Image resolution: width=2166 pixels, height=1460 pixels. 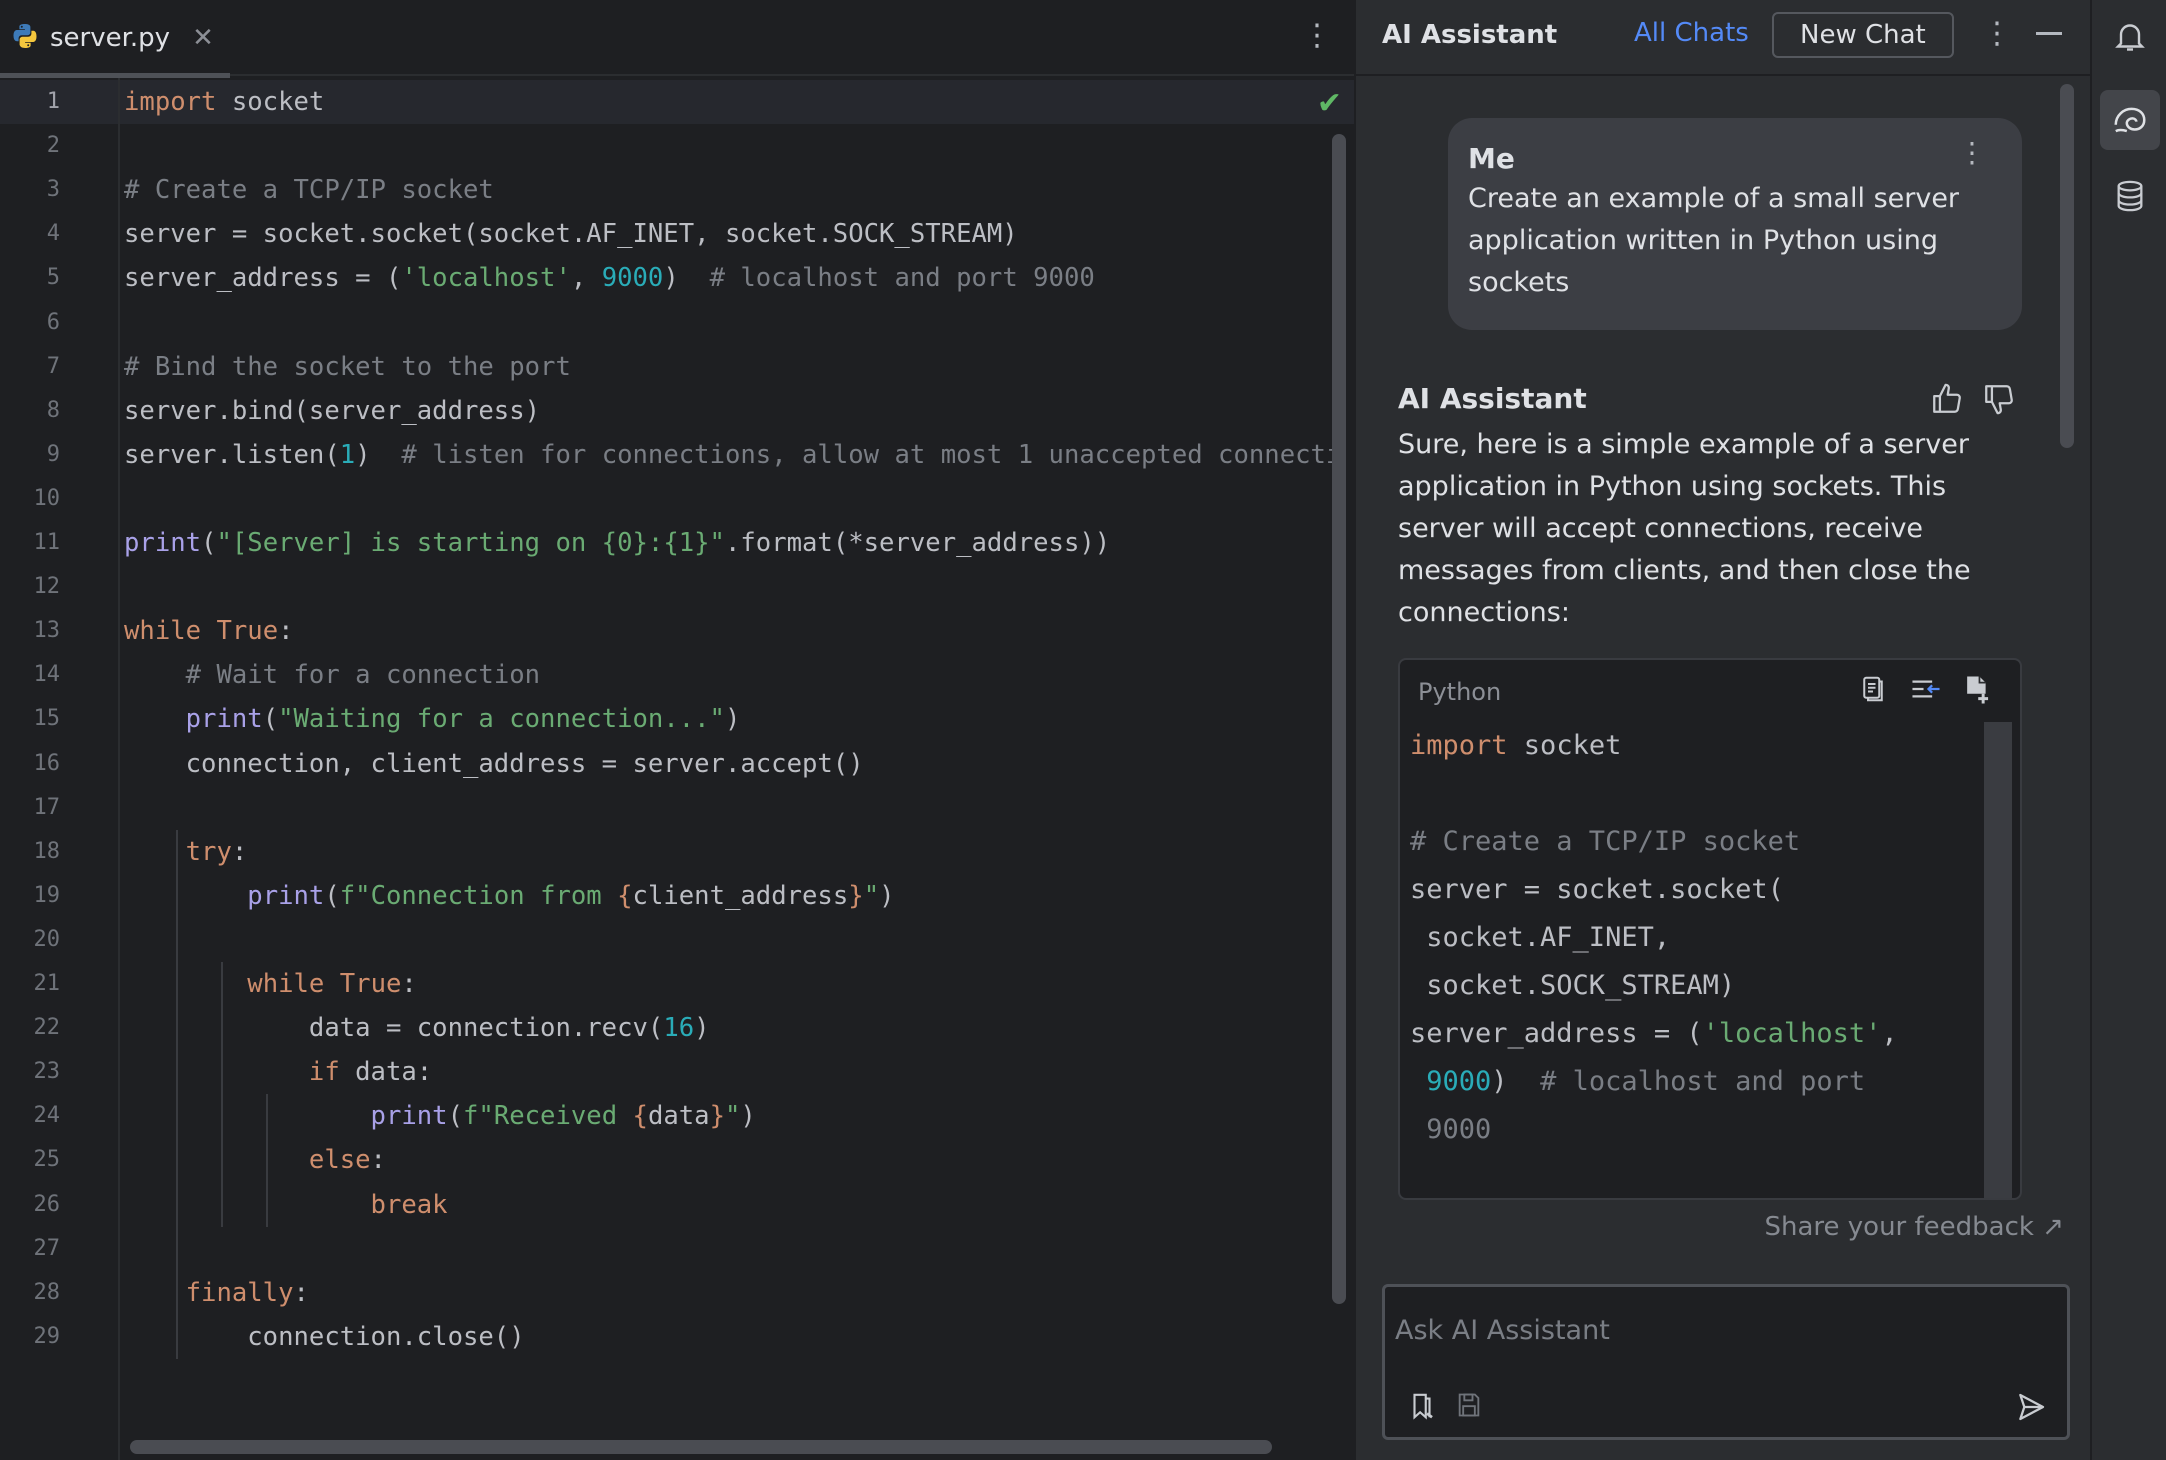 What do you see at coordinates (222, 1094) in the screenshot?
I see `indent-guide` at bounding box center [222, 1094].